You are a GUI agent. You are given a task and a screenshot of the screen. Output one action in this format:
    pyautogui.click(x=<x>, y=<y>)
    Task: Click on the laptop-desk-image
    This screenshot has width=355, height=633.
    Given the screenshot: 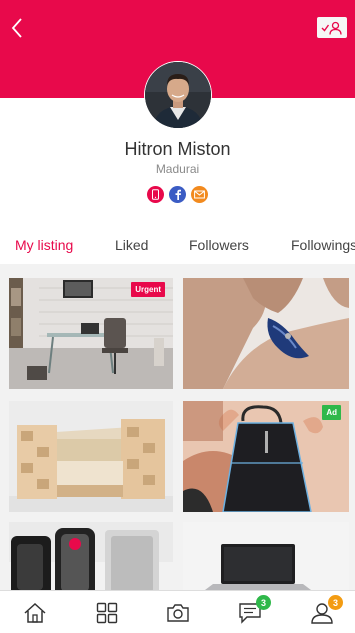 What is the action you would take?
    pyautogui.click(x=266, y=556)
    